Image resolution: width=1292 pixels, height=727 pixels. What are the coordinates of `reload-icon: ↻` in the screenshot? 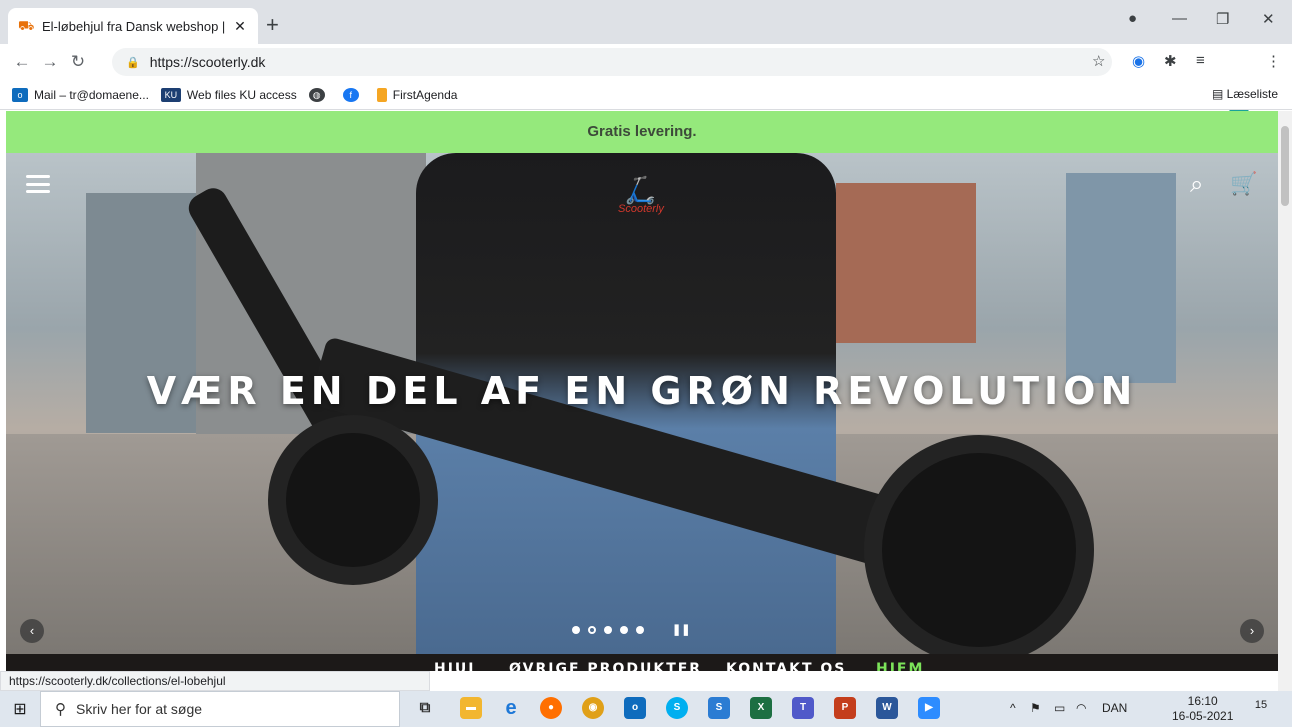 It's located at (78, 62).